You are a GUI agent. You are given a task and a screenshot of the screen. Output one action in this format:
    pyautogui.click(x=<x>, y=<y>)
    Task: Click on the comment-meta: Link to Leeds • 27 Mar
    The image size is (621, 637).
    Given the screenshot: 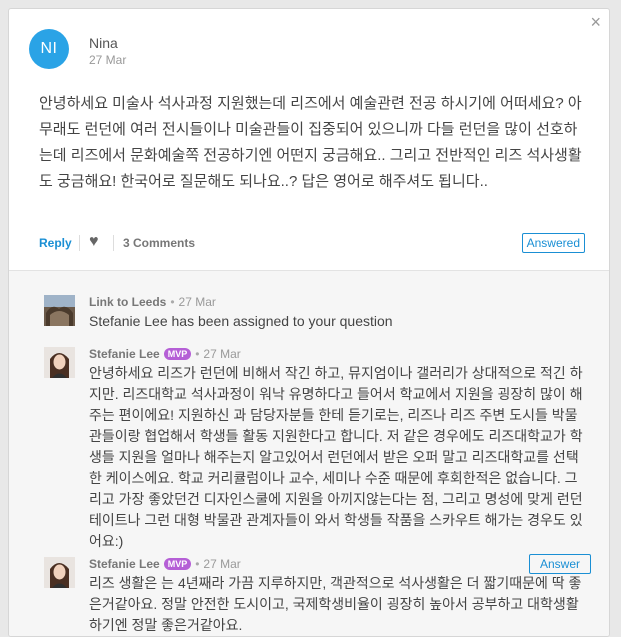 What is the action you would take?
    pyautogui.click(x=152, y=302)
    